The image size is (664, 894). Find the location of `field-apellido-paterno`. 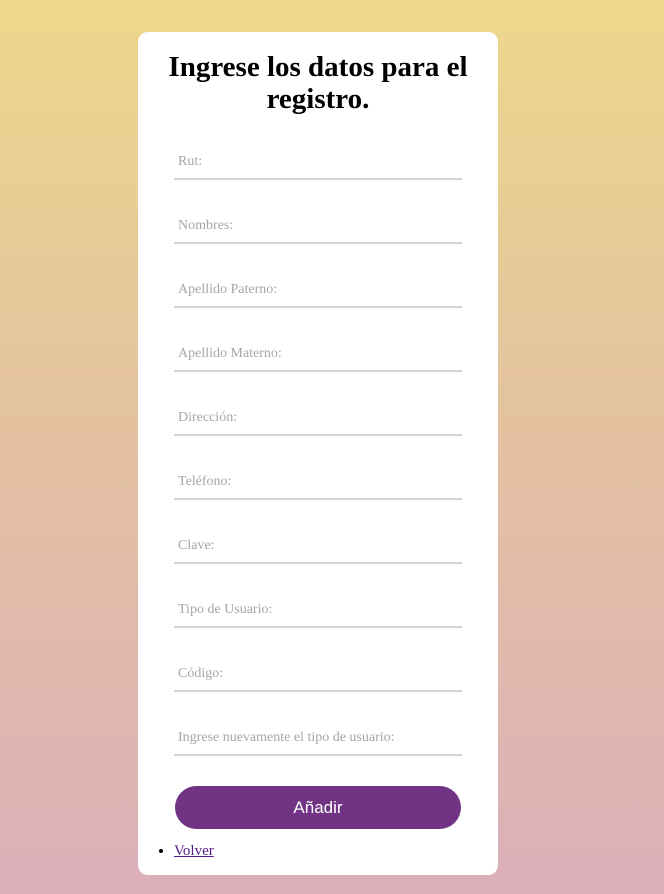

field-apellido-paterno is located at coordinates (318, 305).